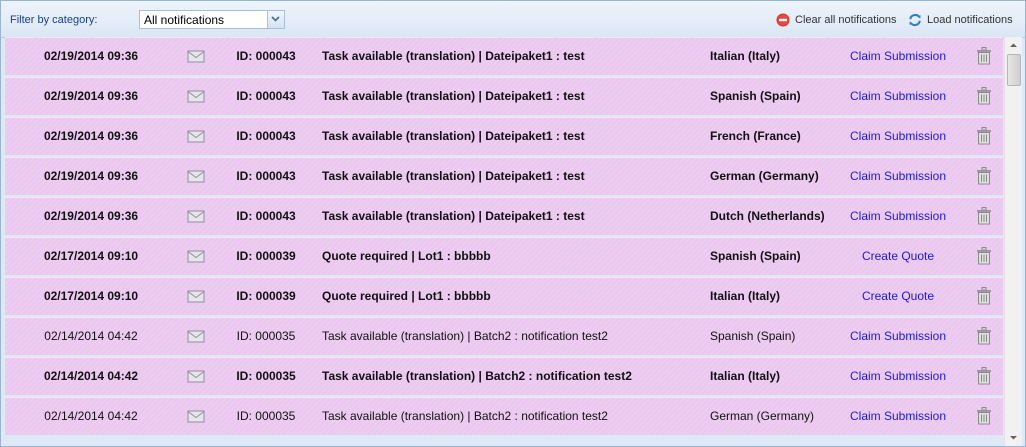 This screenshot has height=447, width=1026. I want to click on arrow-down-icon, so click(1013, 438).